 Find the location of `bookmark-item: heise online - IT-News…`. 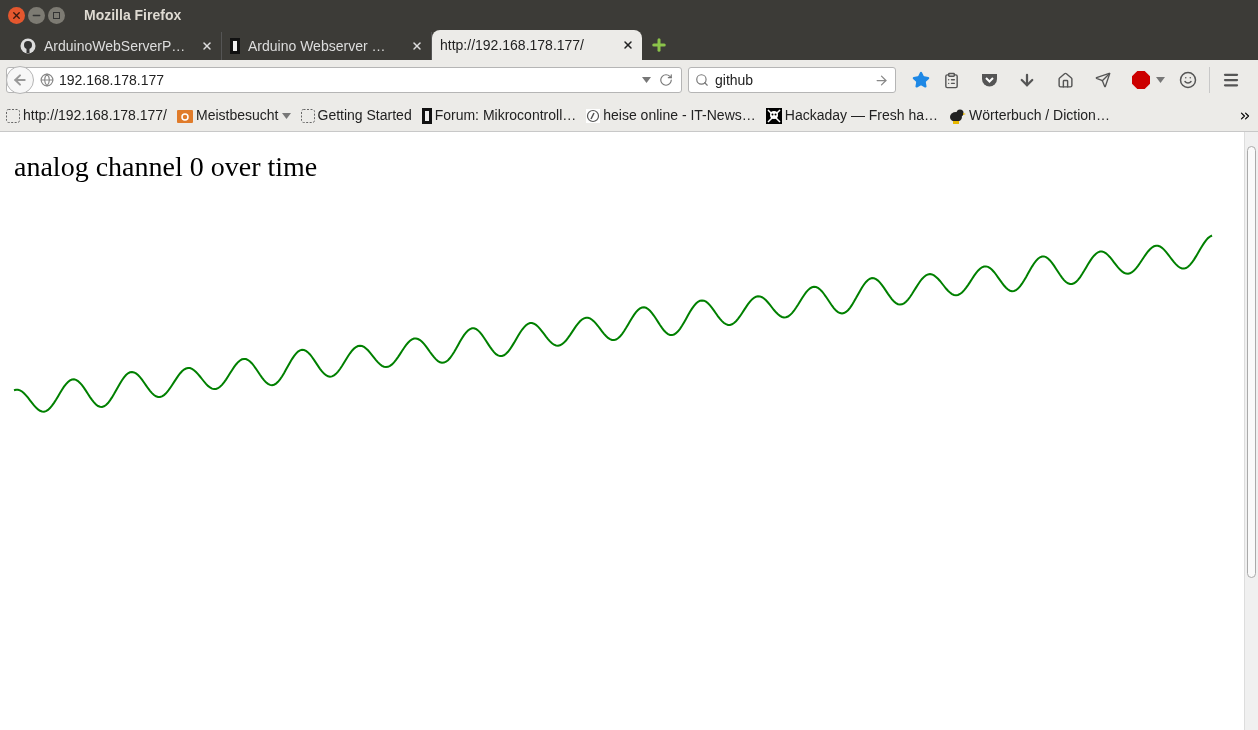

bookmark-item: heise online - IT-News… is located at coordinates (671, 115).